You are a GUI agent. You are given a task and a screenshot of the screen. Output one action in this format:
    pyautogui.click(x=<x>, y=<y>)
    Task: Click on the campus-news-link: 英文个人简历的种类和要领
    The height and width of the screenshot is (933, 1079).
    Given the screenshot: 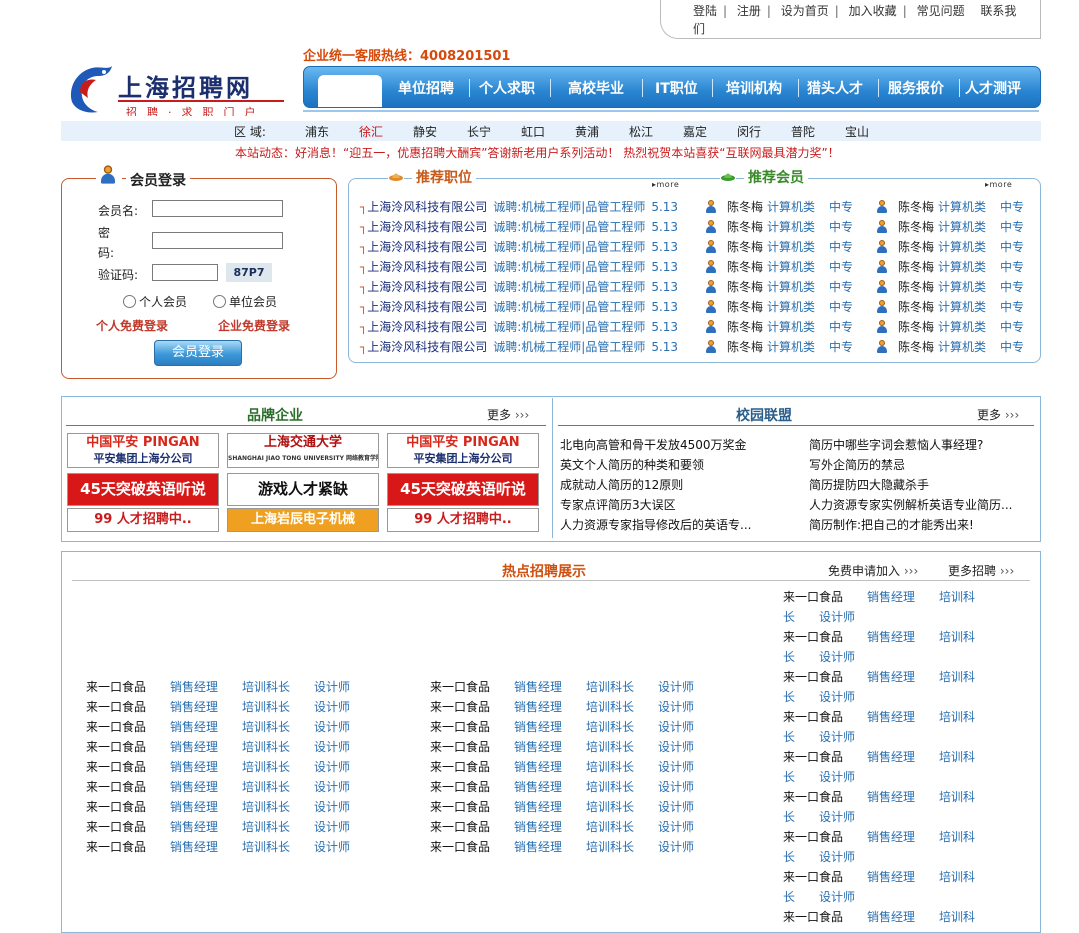 What is the action you would take?
    pyautogui.click(x=632, y=464)
    